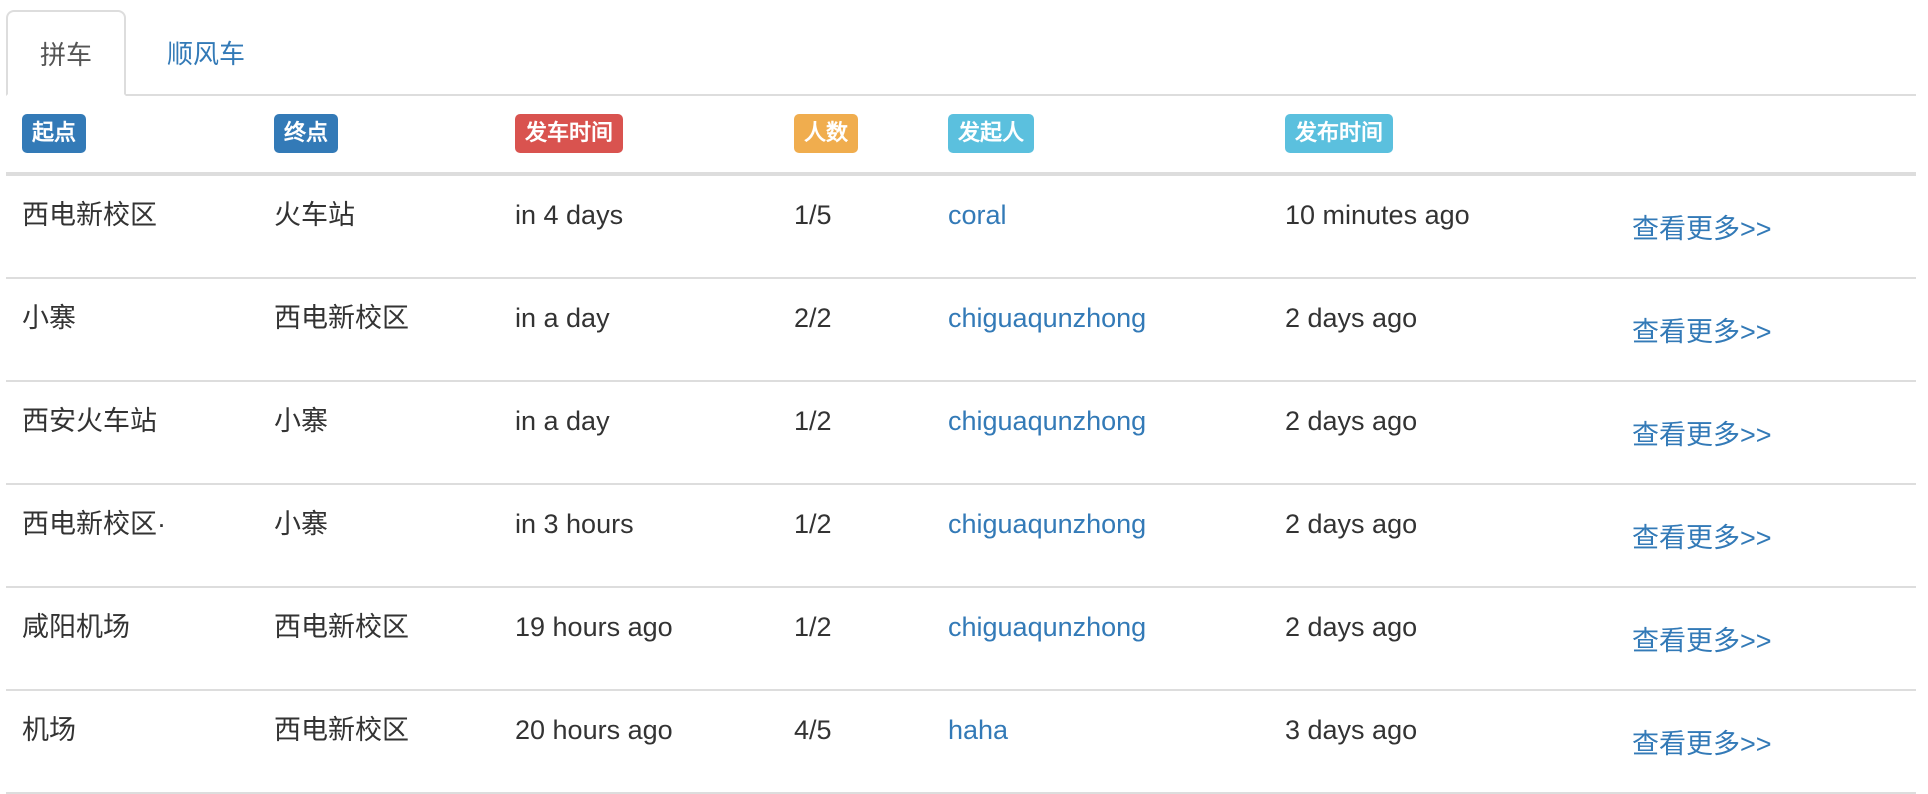 Image resolution: width=1928 pixels, height=794 pixels. What do you see at coordinates (961, 53) in the screenshot?
I see `tab-bar: 拼车 顺风车` at bounding box center [961, 53].